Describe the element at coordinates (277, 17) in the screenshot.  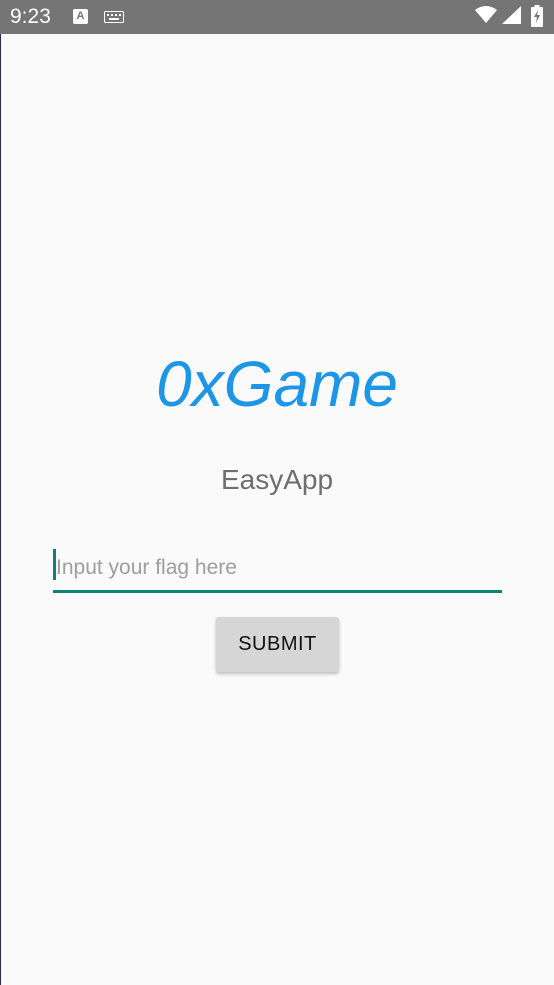
I see `status-bar: 9:23 A` at that location.